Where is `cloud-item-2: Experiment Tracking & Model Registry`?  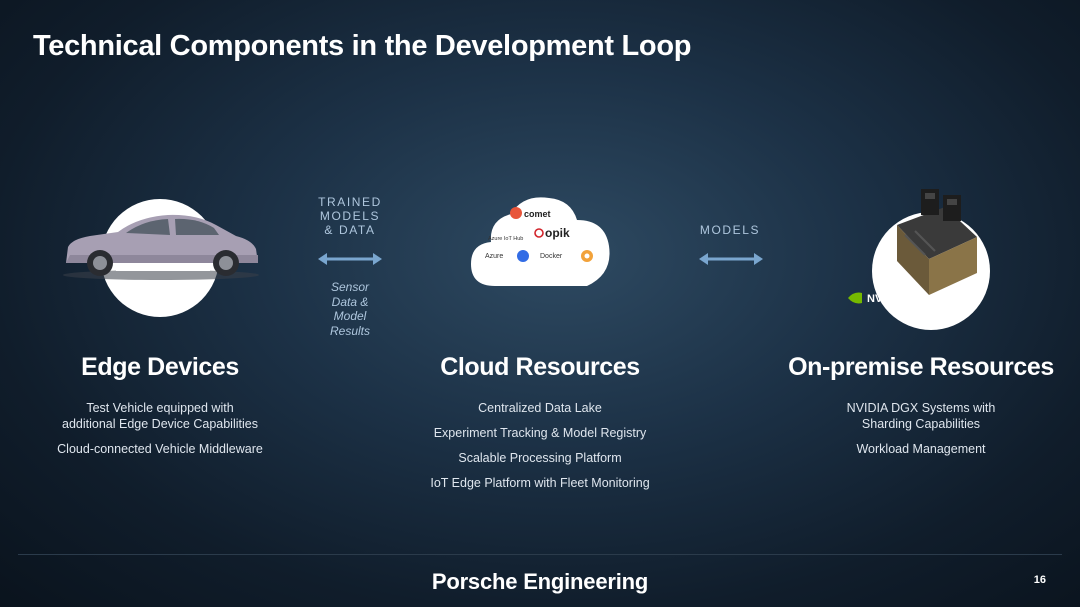 cloud-item-2: Experiment Tracking & Model Registry is located at coordinates (540, 433).